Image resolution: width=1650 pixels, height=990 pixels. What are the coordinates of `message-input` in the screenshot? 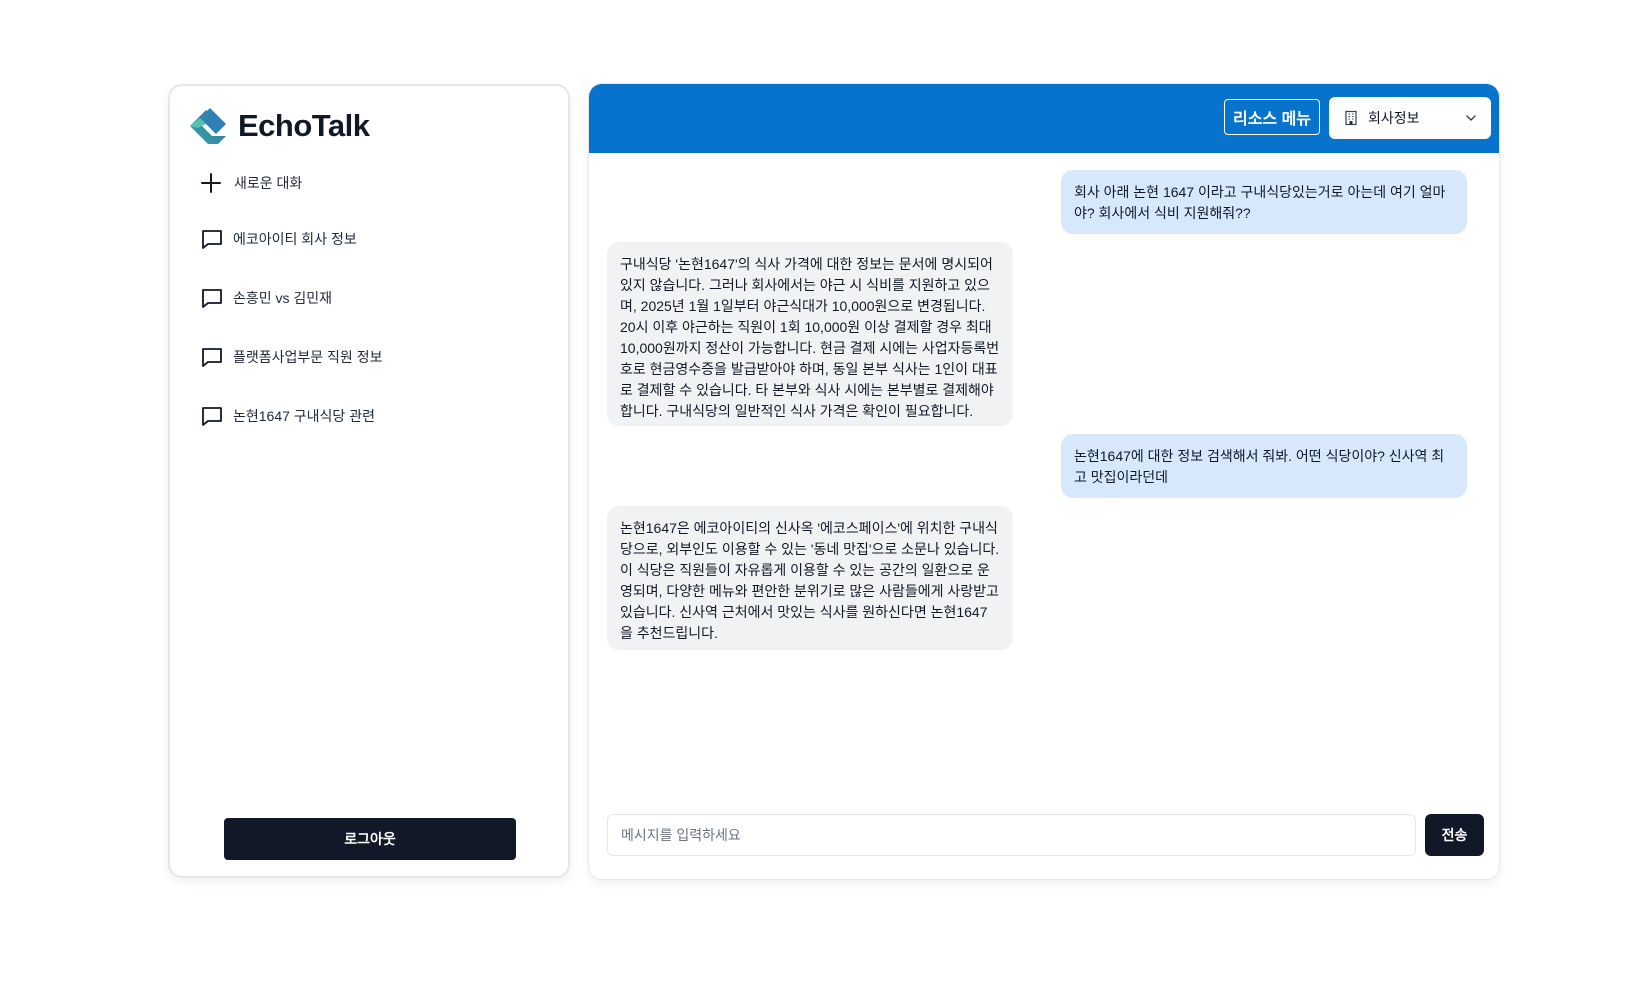 It's located at (1011, 835).